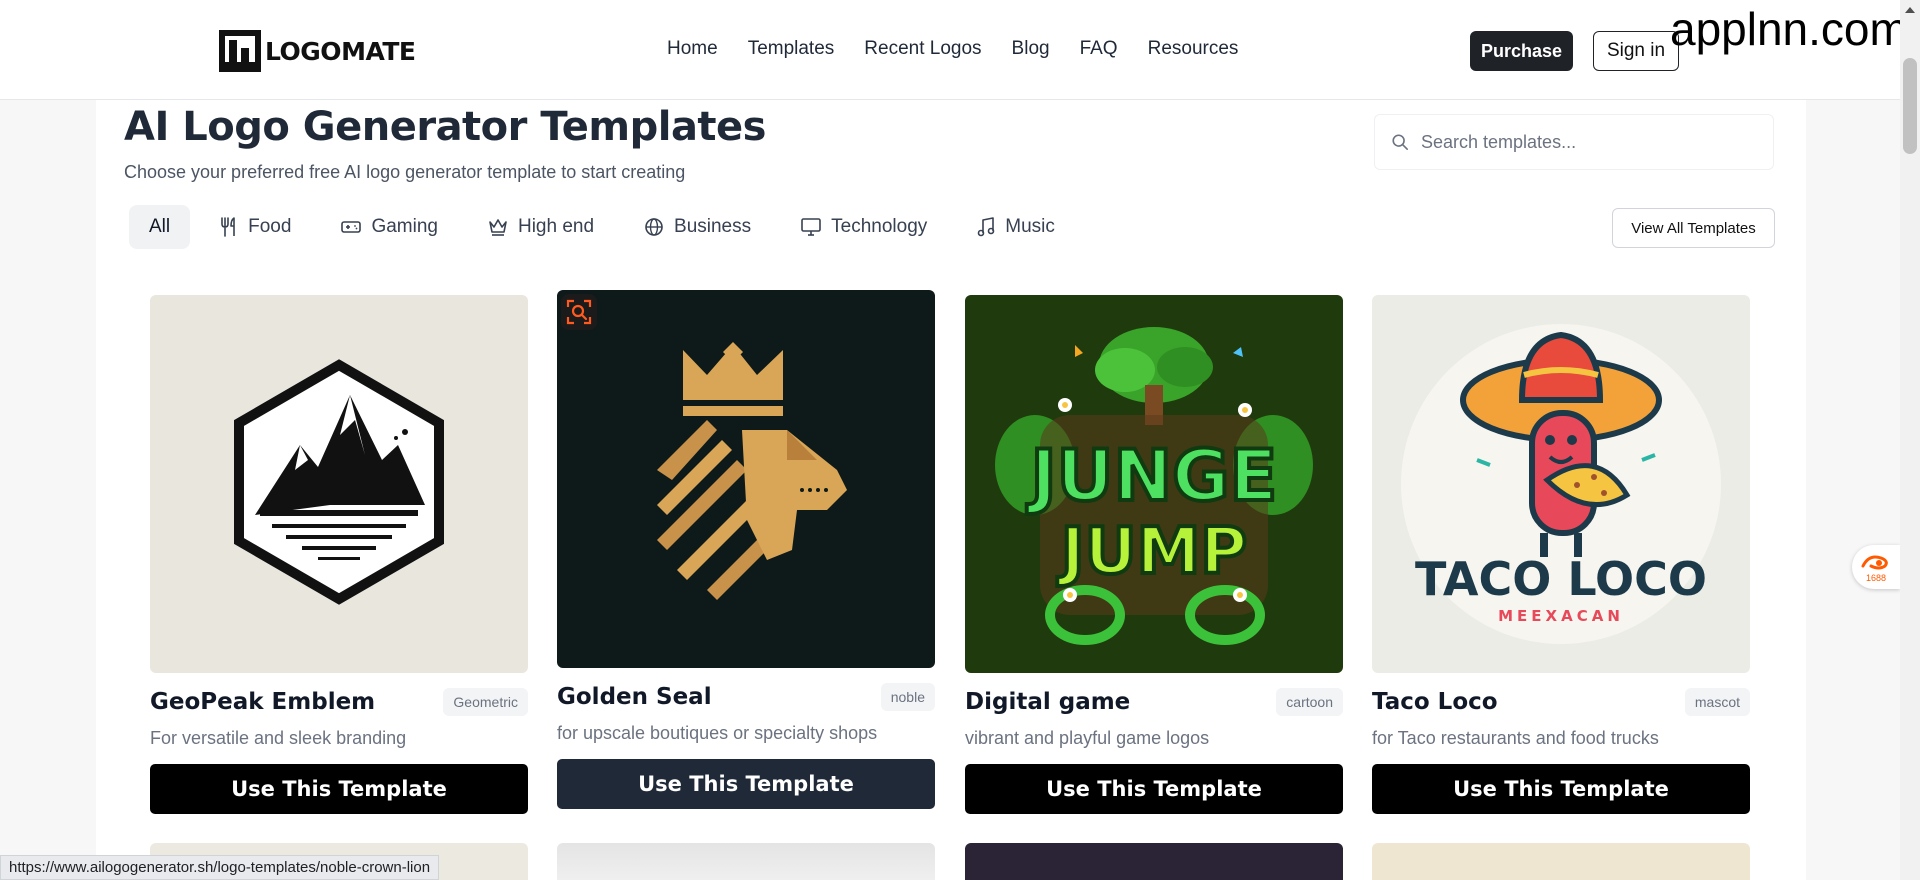  I want to click on geopeak-logo-image, so click(339, 482).